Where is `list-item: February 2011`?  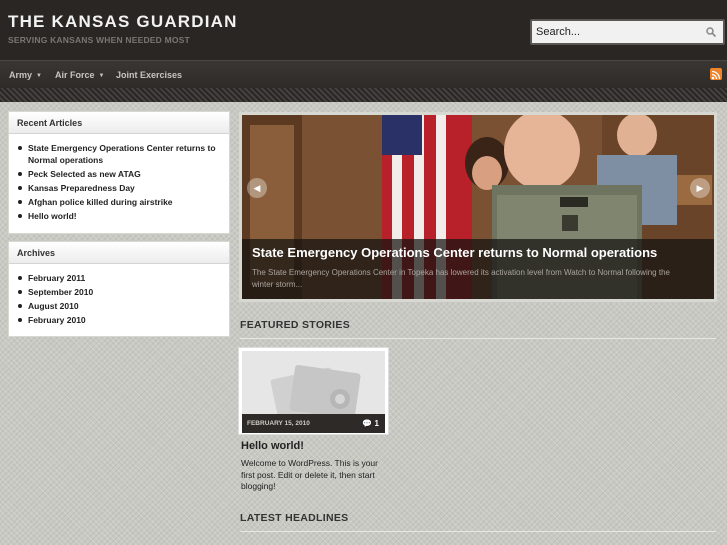 list-item: February 2011 is located at coordinates (119, 278).